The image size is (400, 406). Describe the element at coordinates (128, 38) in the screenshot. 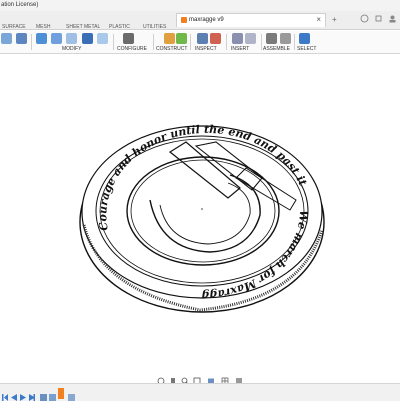

I see `configure-icon` at that location.